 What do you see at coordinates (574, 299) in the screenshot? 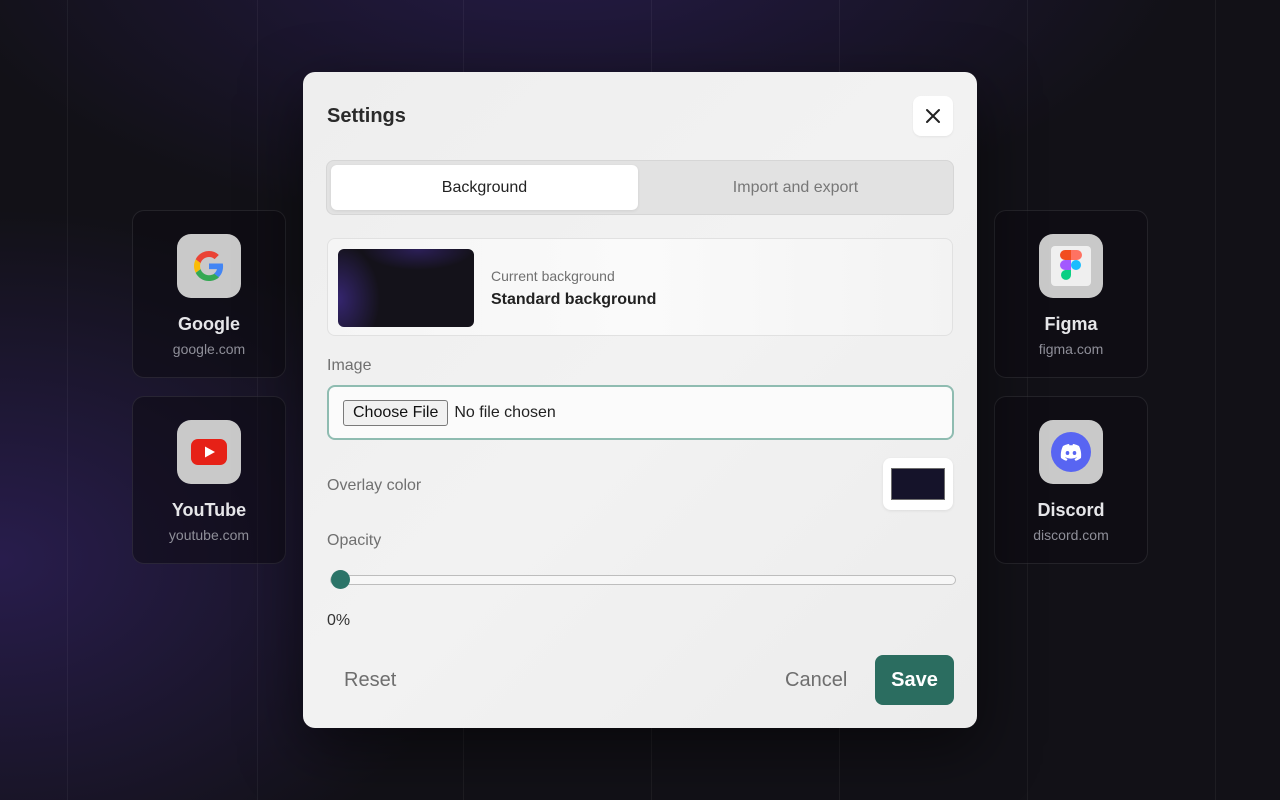
I see `current-background-value: Standard background` at bounding box center [574, 299].